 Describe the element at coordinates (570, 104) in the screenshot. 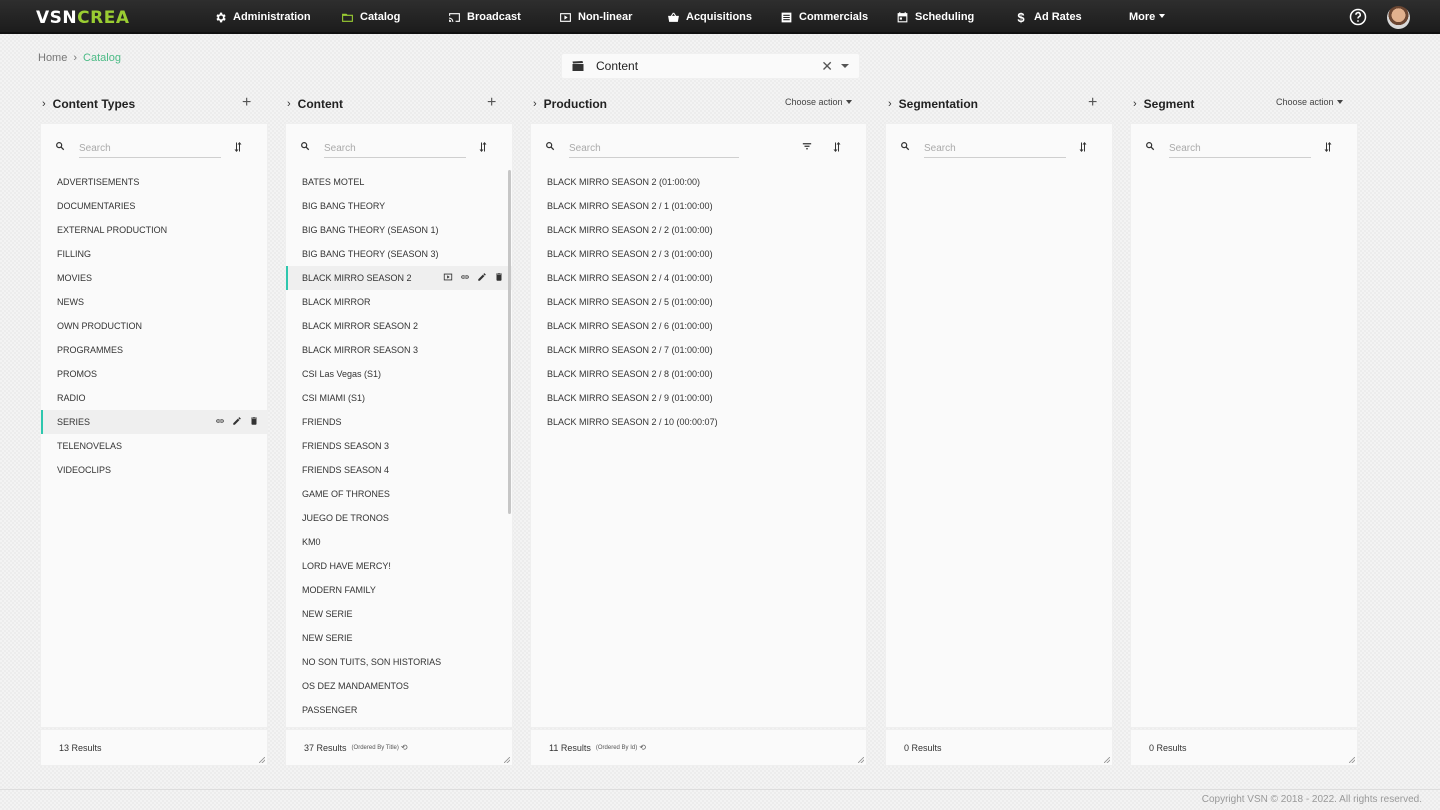

I see `column-header-production: › Production` at that location.